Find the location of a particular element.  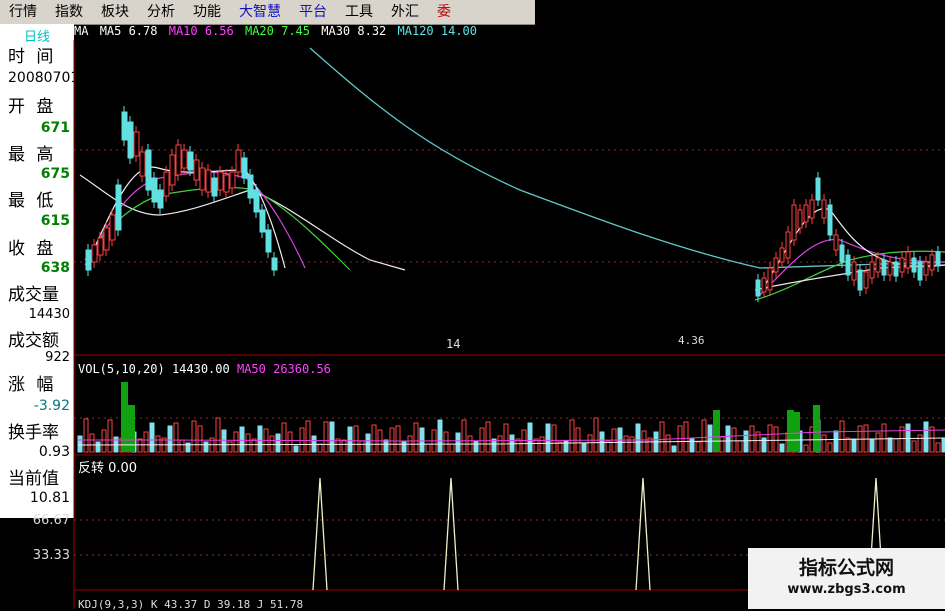

ma120-label: MA120 14.00 is located at coordinates (437, 31).